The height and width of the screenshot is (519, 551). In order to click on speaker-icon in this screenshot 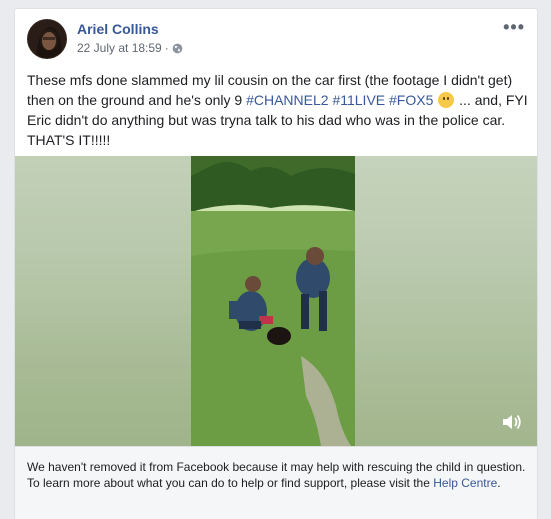, I will do `click(512, 422)`.